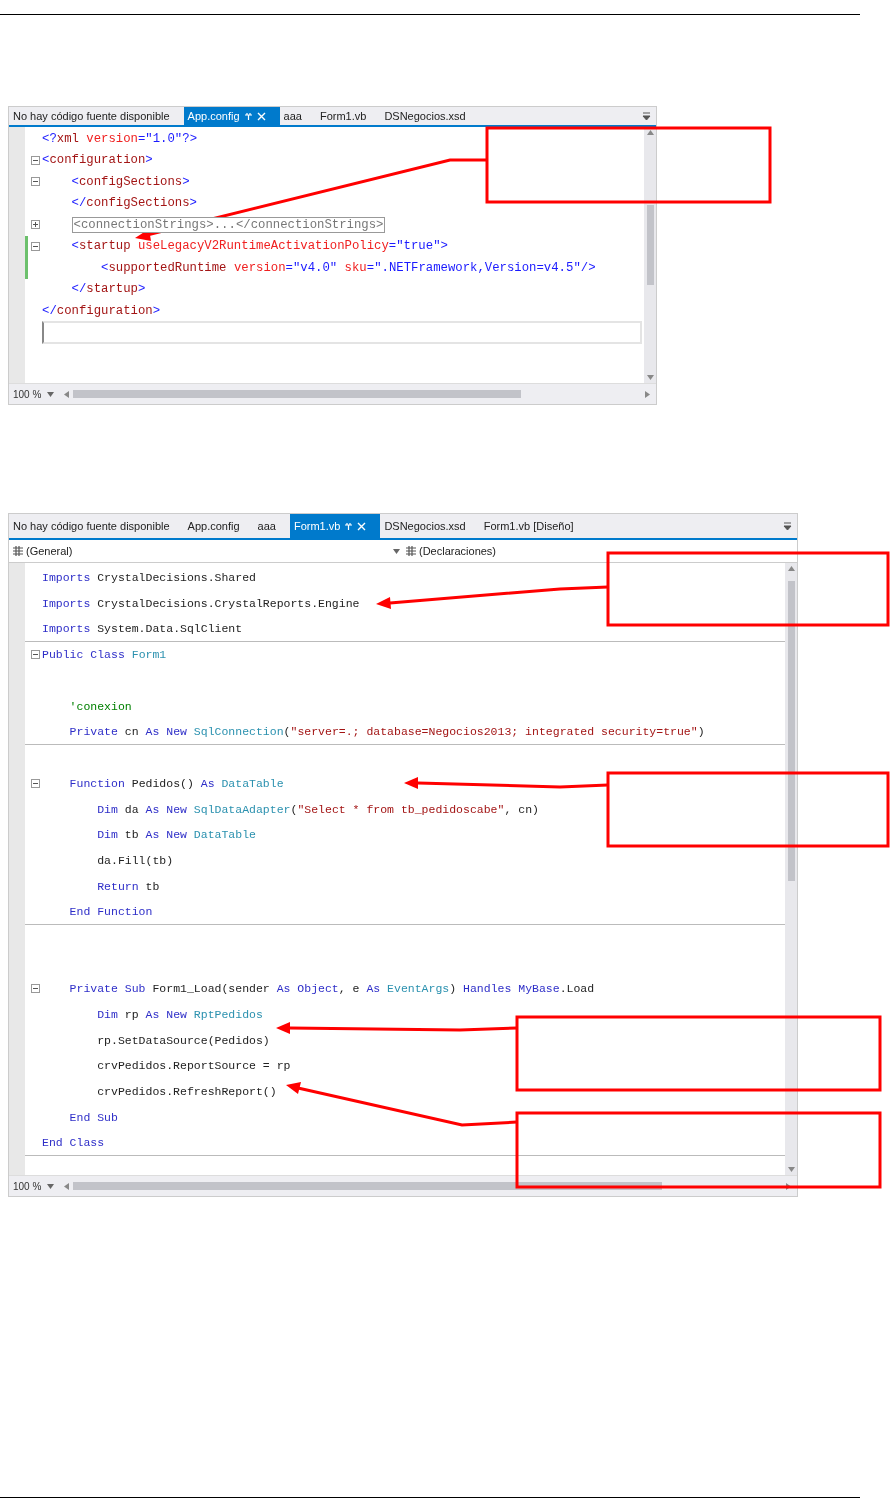 This screenshot has width=890, height=1512. I want to click on code-line: da.Fill(tb), so click(135, 860).